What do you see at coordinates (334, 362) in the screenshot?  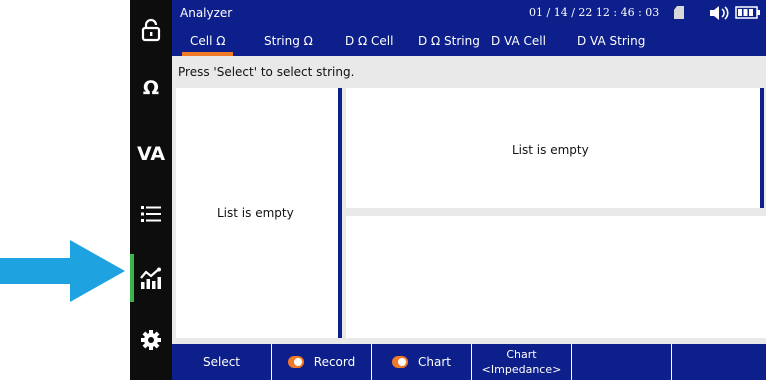 I see `record-label: Record` at bounding box center [334, 362].